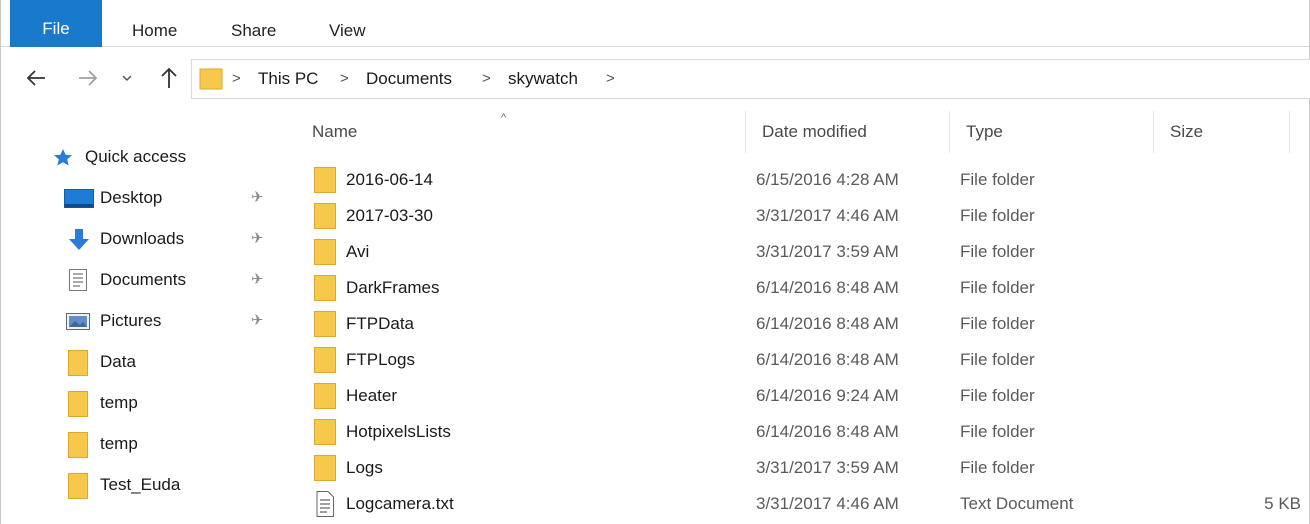 The image size is (1310, 524). What do you see at coordinates (78, 321) in the screenshot?
I see `pictures-icon` at bounding box center [78, 321].